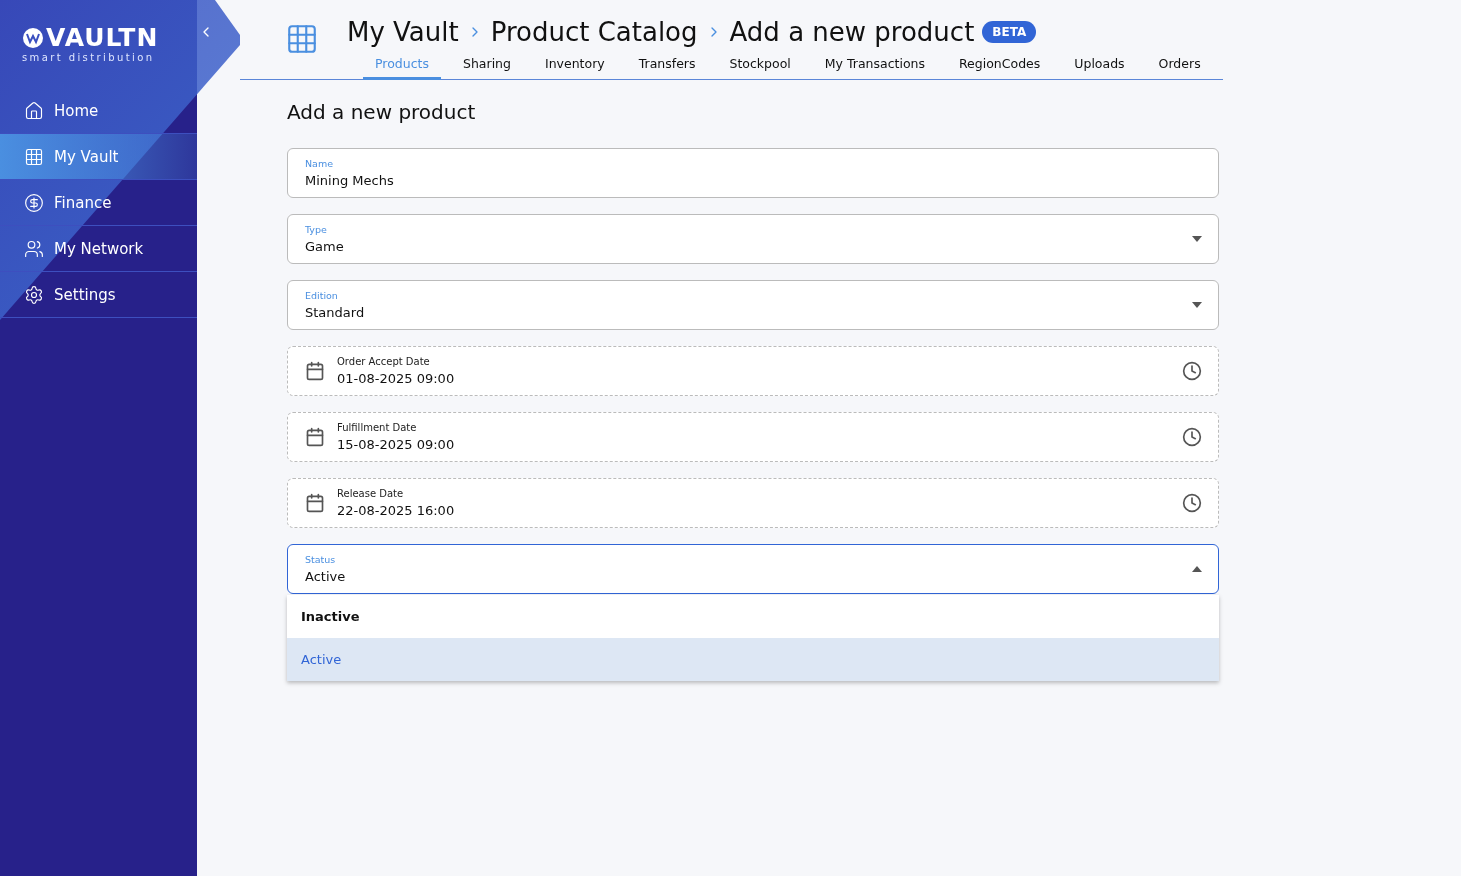 Image resolution: width=1461 pixels, height=876 pixels. Describe the element at coordinates (403, 32) in the screenshot. I see `breadcrumb-item: My Vault` at that location.